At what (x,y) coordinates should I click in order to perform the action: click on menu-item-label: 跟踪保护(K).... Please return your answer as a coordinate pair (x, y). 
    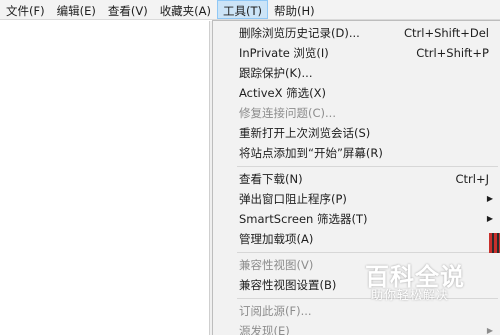
    Looking at the image, I should click on (276, 73).